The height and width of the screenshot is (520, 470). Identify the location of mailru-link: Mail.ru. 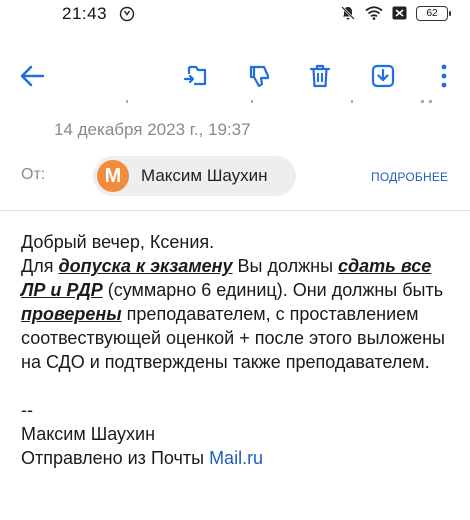
(236, 458).